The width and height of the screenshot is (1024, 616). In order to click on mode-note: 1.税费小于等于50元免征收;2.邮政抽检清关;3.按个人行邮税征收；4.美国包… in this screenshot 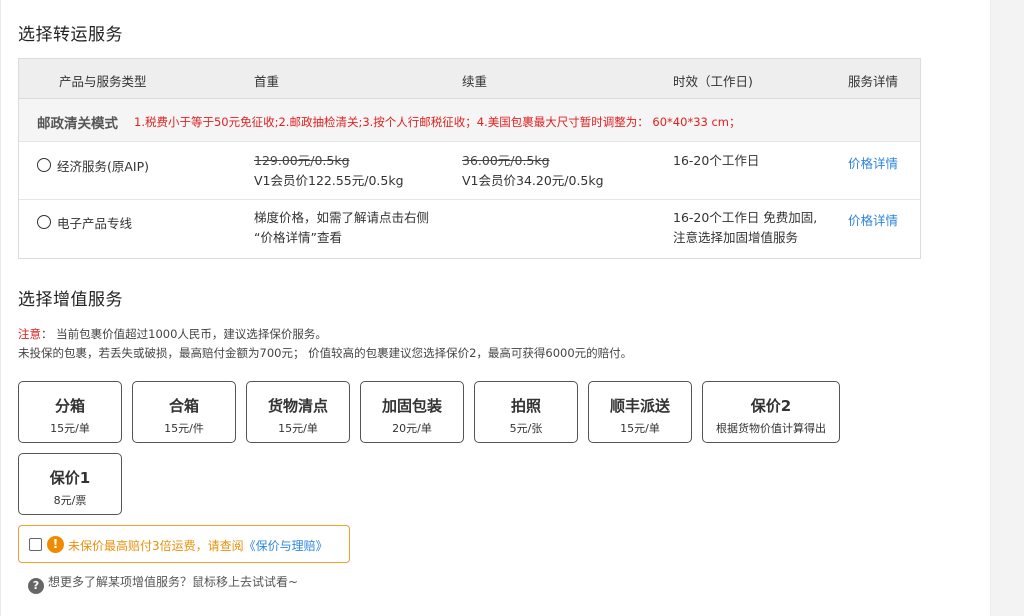, I will do `click(437, 122)`.